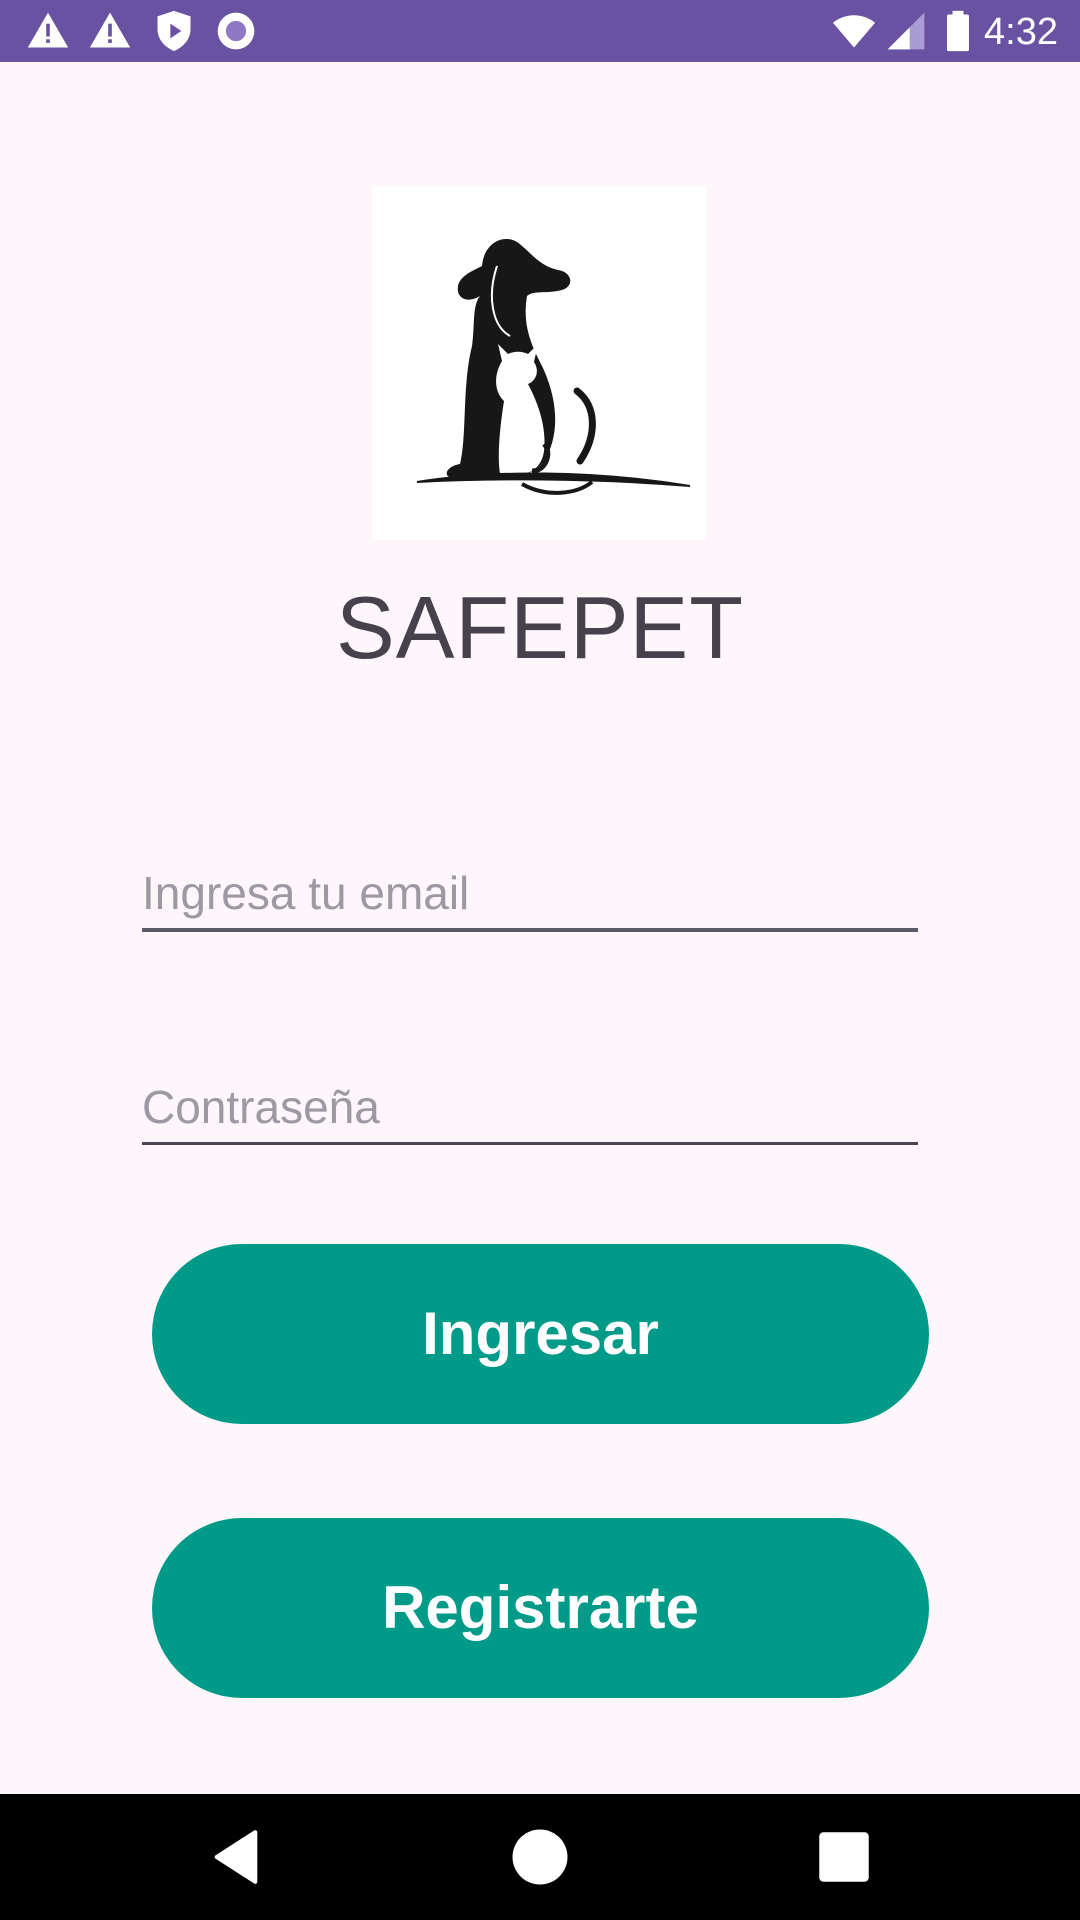 The image size is (1080, 1920). What do you see at coordinates (844, 1857) in the screenshot?
I see `recents-icon` at bounding box center [844, 1857].